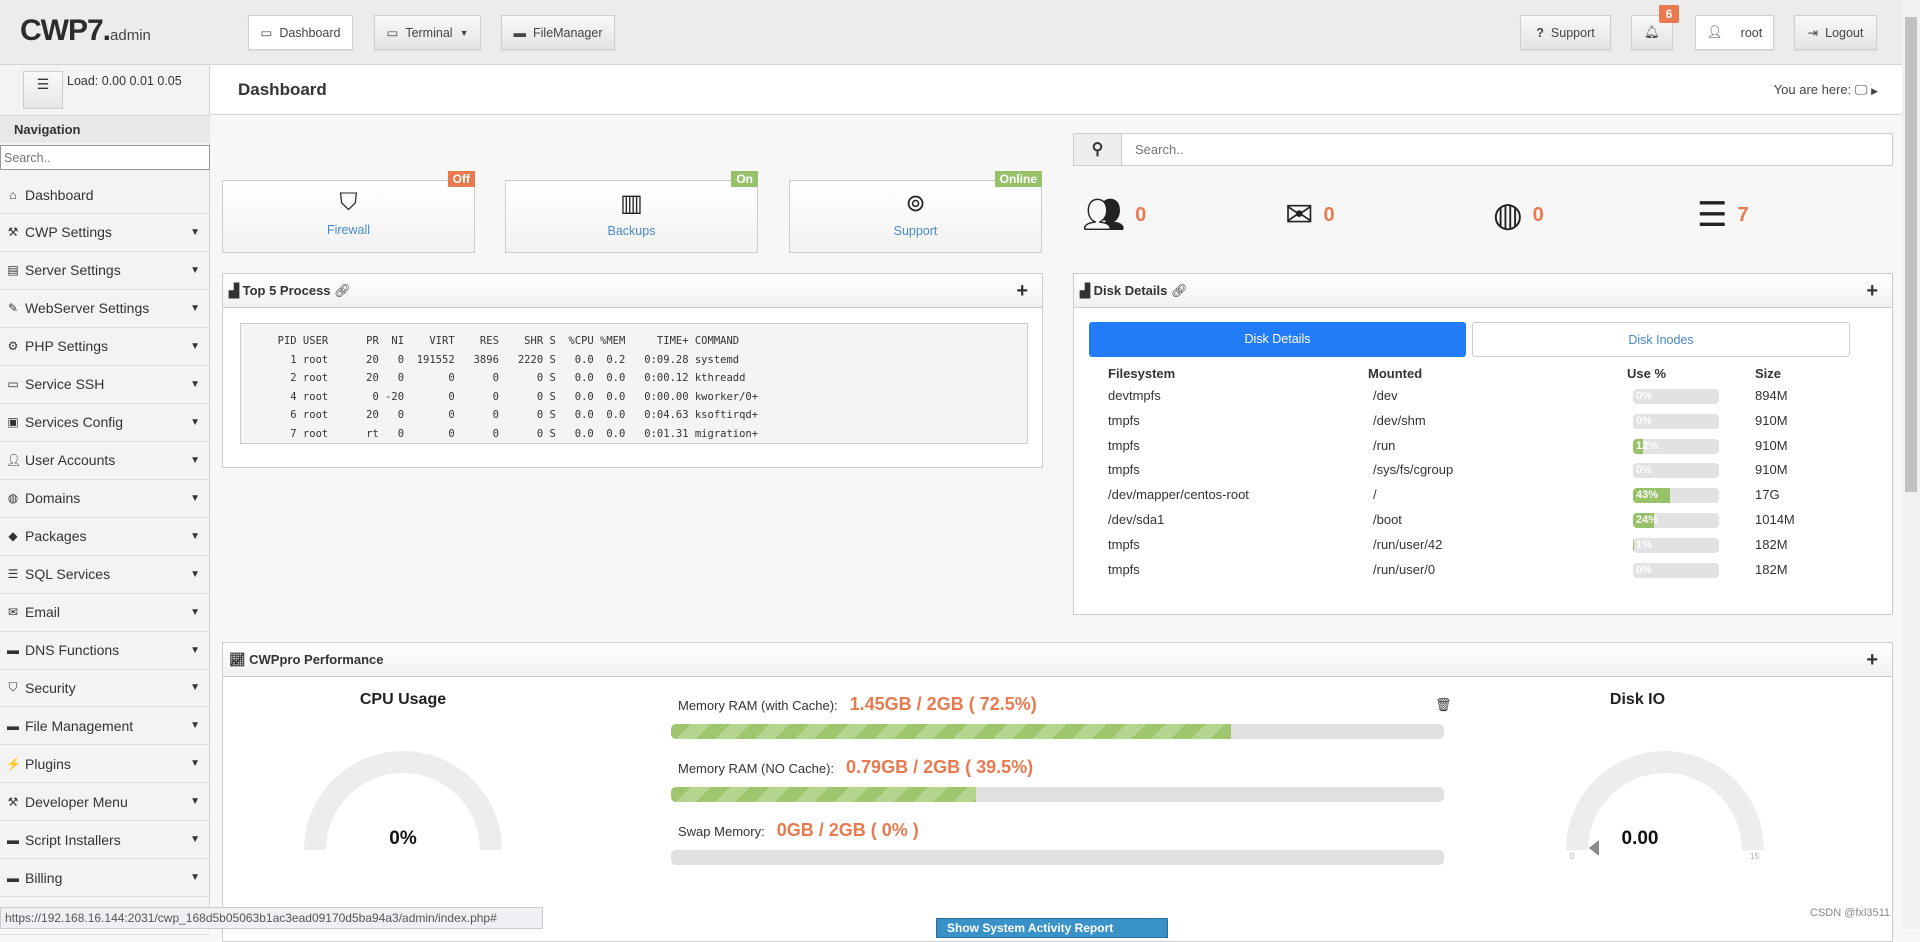 The height and width of the screenshot is (942, 1920). What do you see at coordinates (105, 878) in the screenshot?
I see `sidebar-item-billing: ▬ Billing ▼` at bounding box center [105, 878].